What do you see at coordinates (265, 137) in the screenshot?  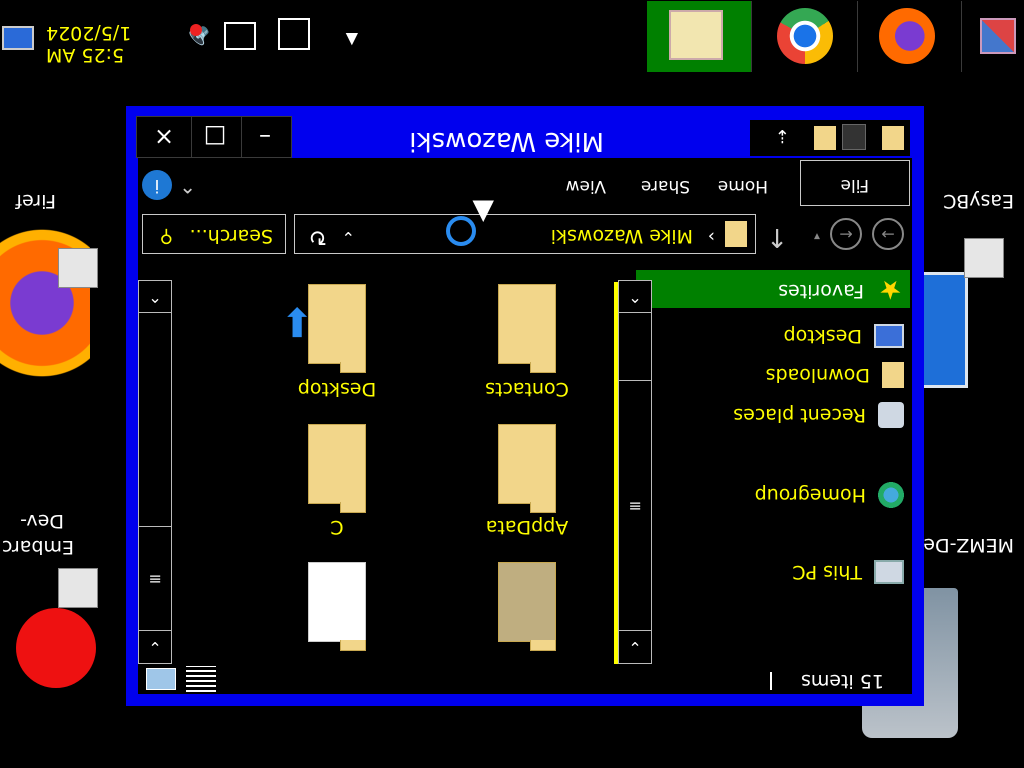 I see `minimize-button: –` at bounding box center [265, 137].